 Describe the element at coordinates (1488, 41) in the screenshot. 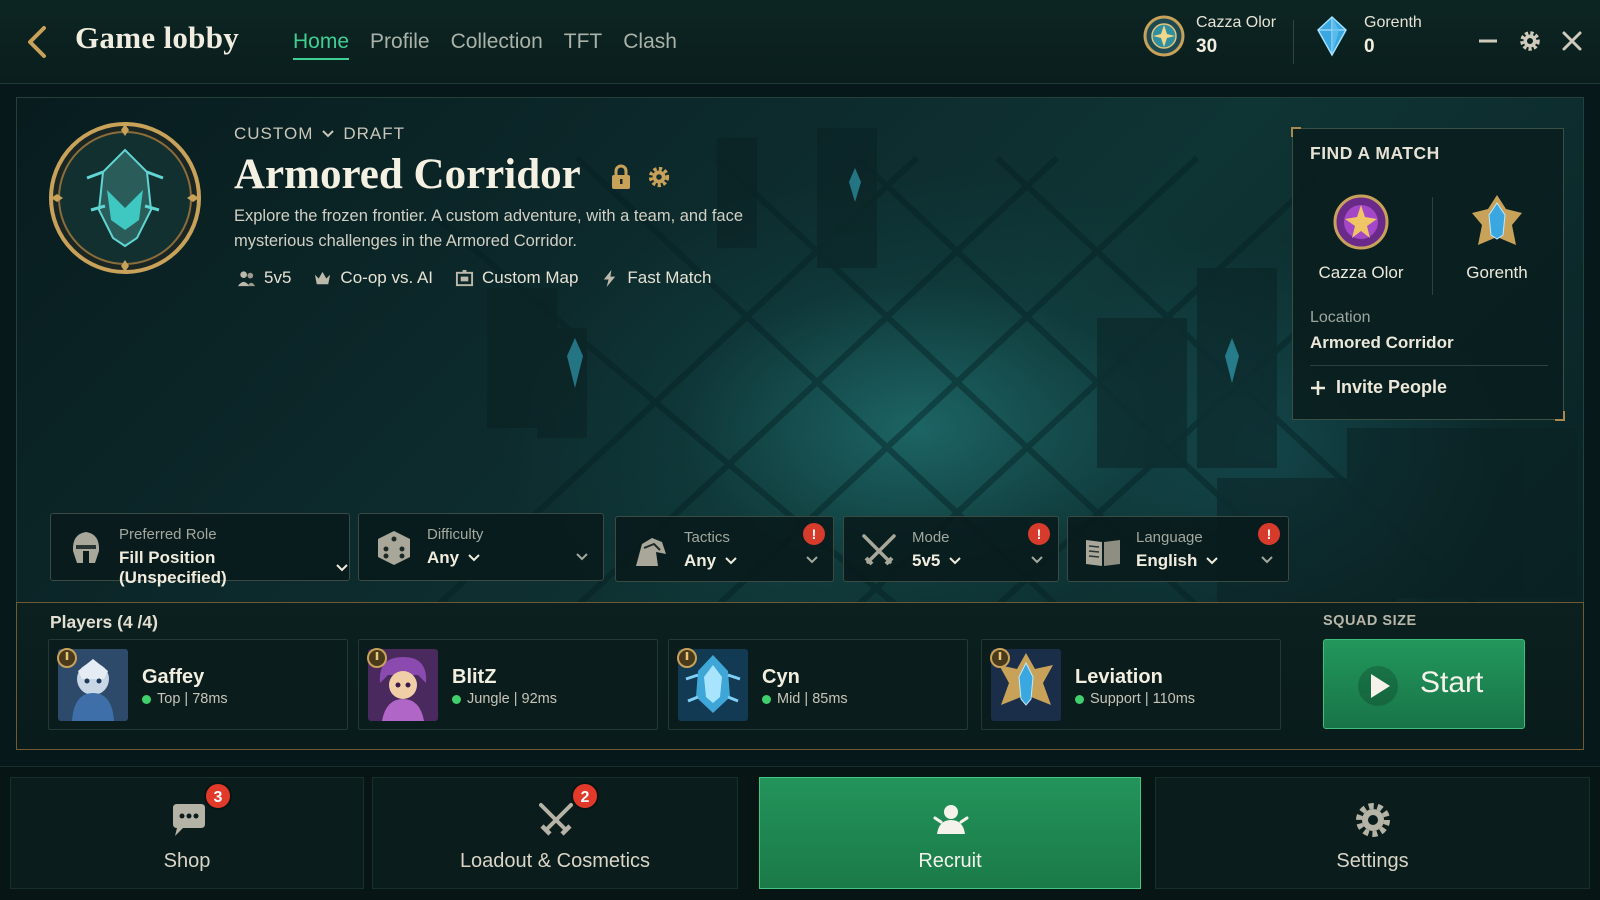

I see `minimize-icon` at that location.